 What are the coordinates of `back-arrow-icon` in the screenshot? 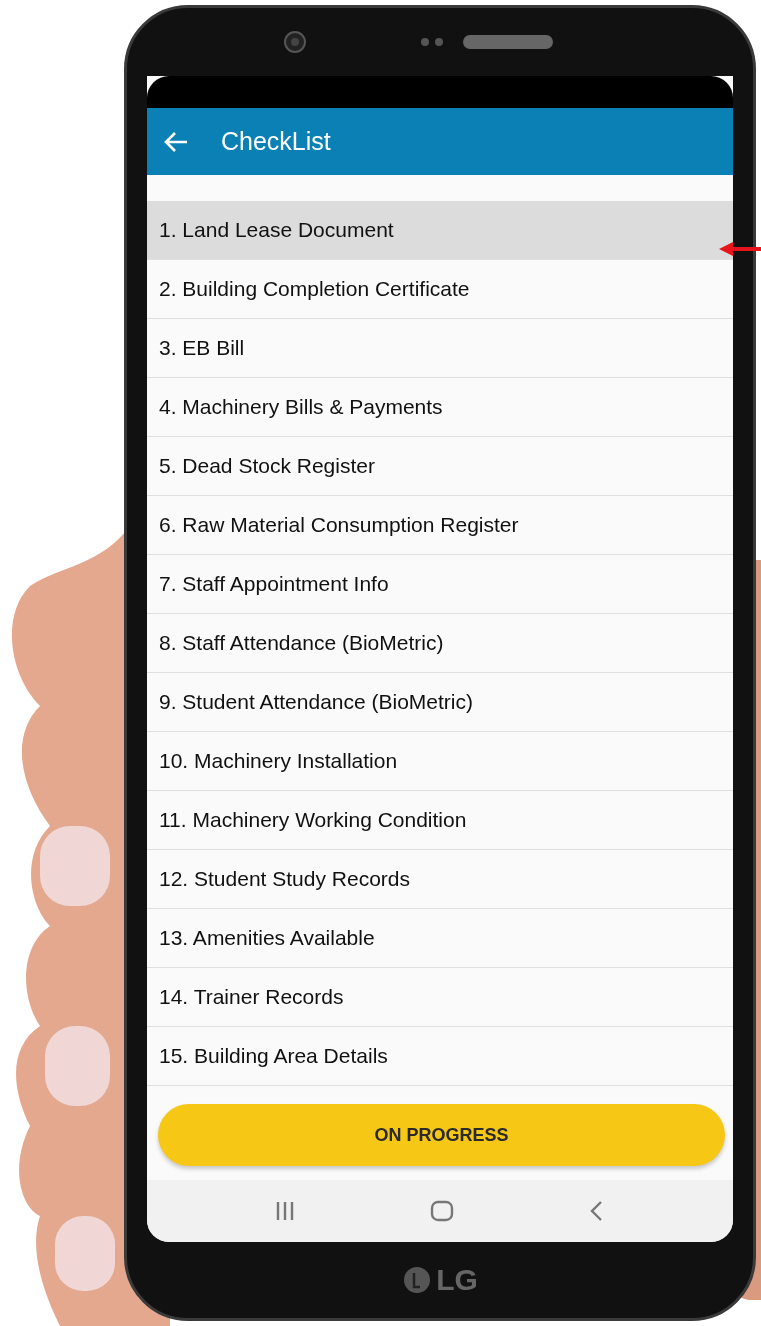 It's located at (176, 141).